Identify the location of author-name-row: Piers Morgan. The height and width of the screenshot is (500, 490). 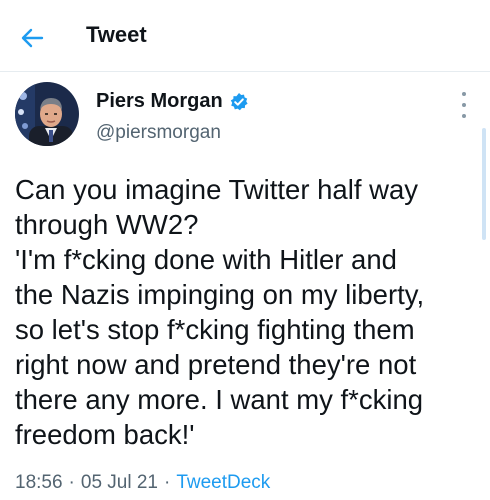
(172, 101).